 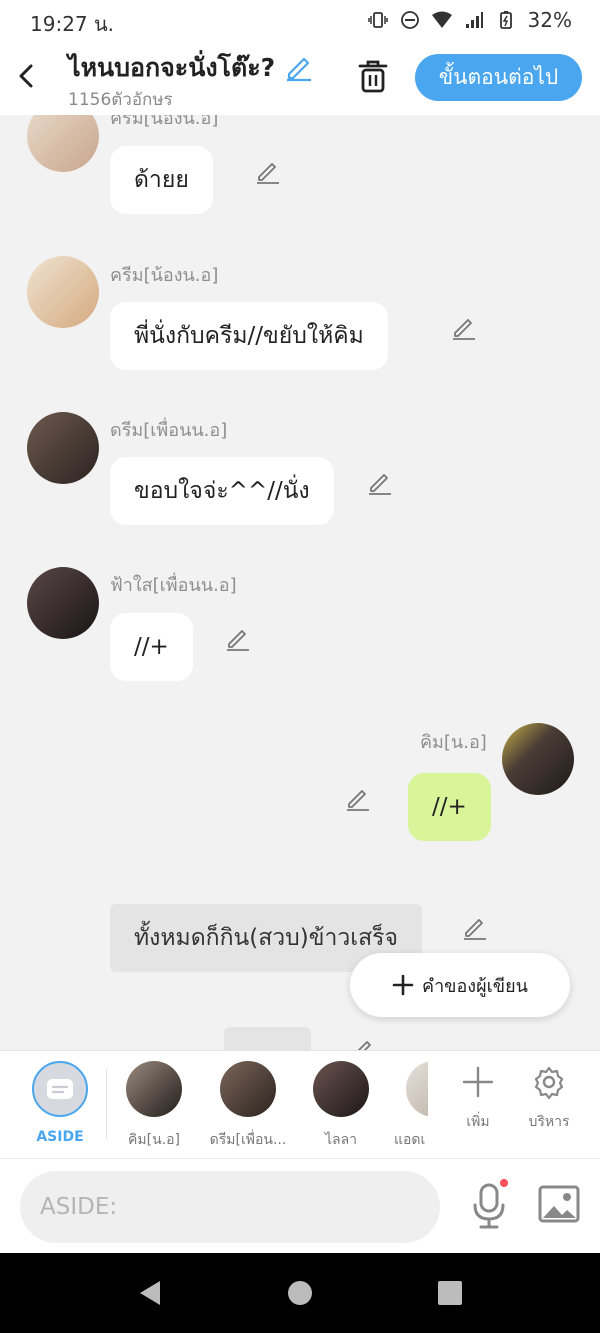 What do you see at coordinates (299, 67) in the screenshot?
I see `edit-title-icon` at bounding box center [299, 67].